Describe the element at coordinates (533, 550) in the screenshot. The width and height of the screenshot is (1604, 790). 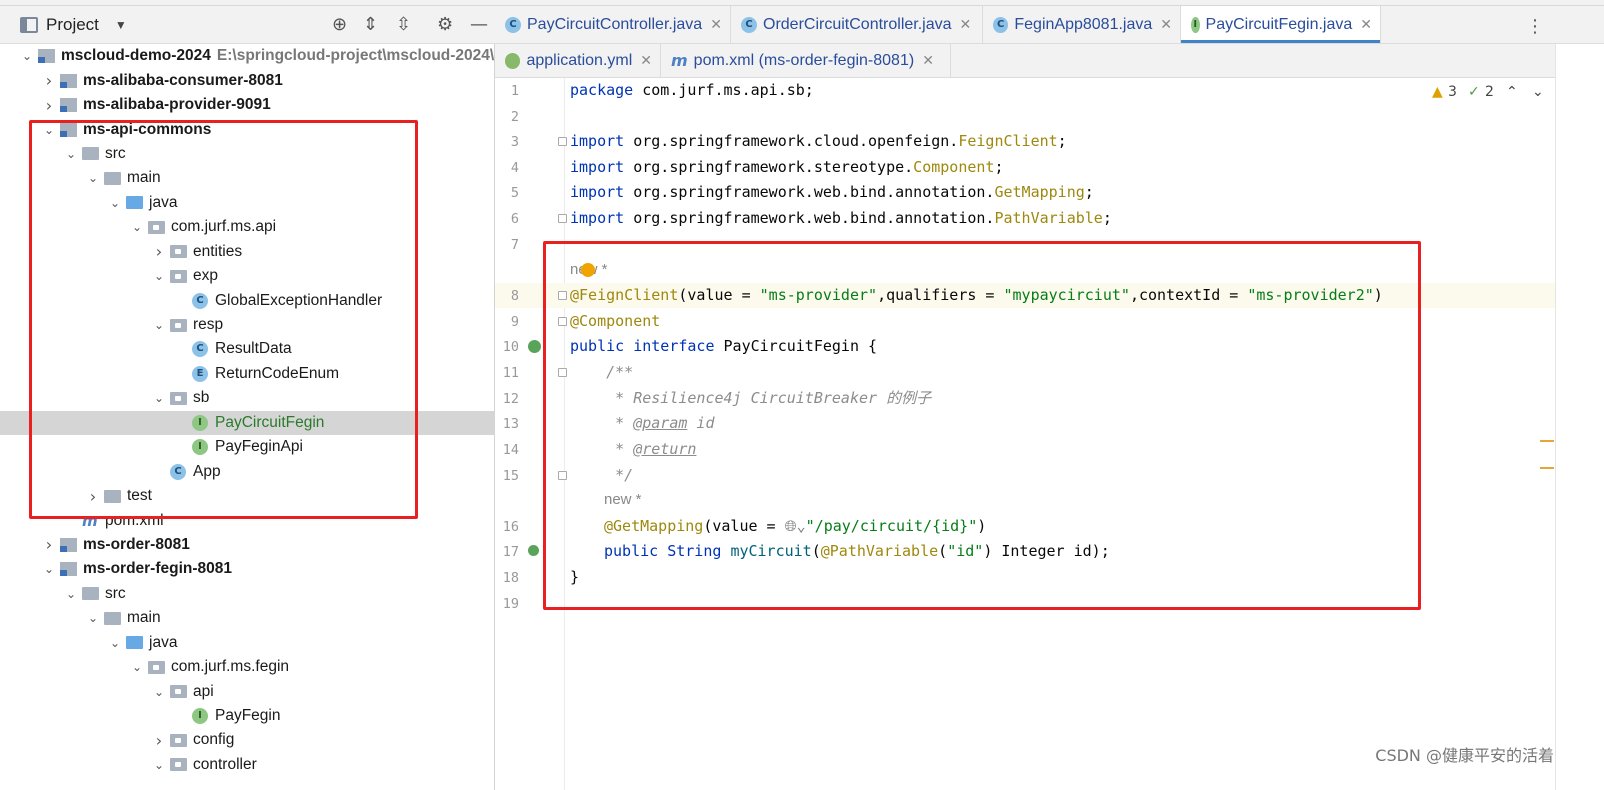
I see `spring-mapping-icon` at that location.